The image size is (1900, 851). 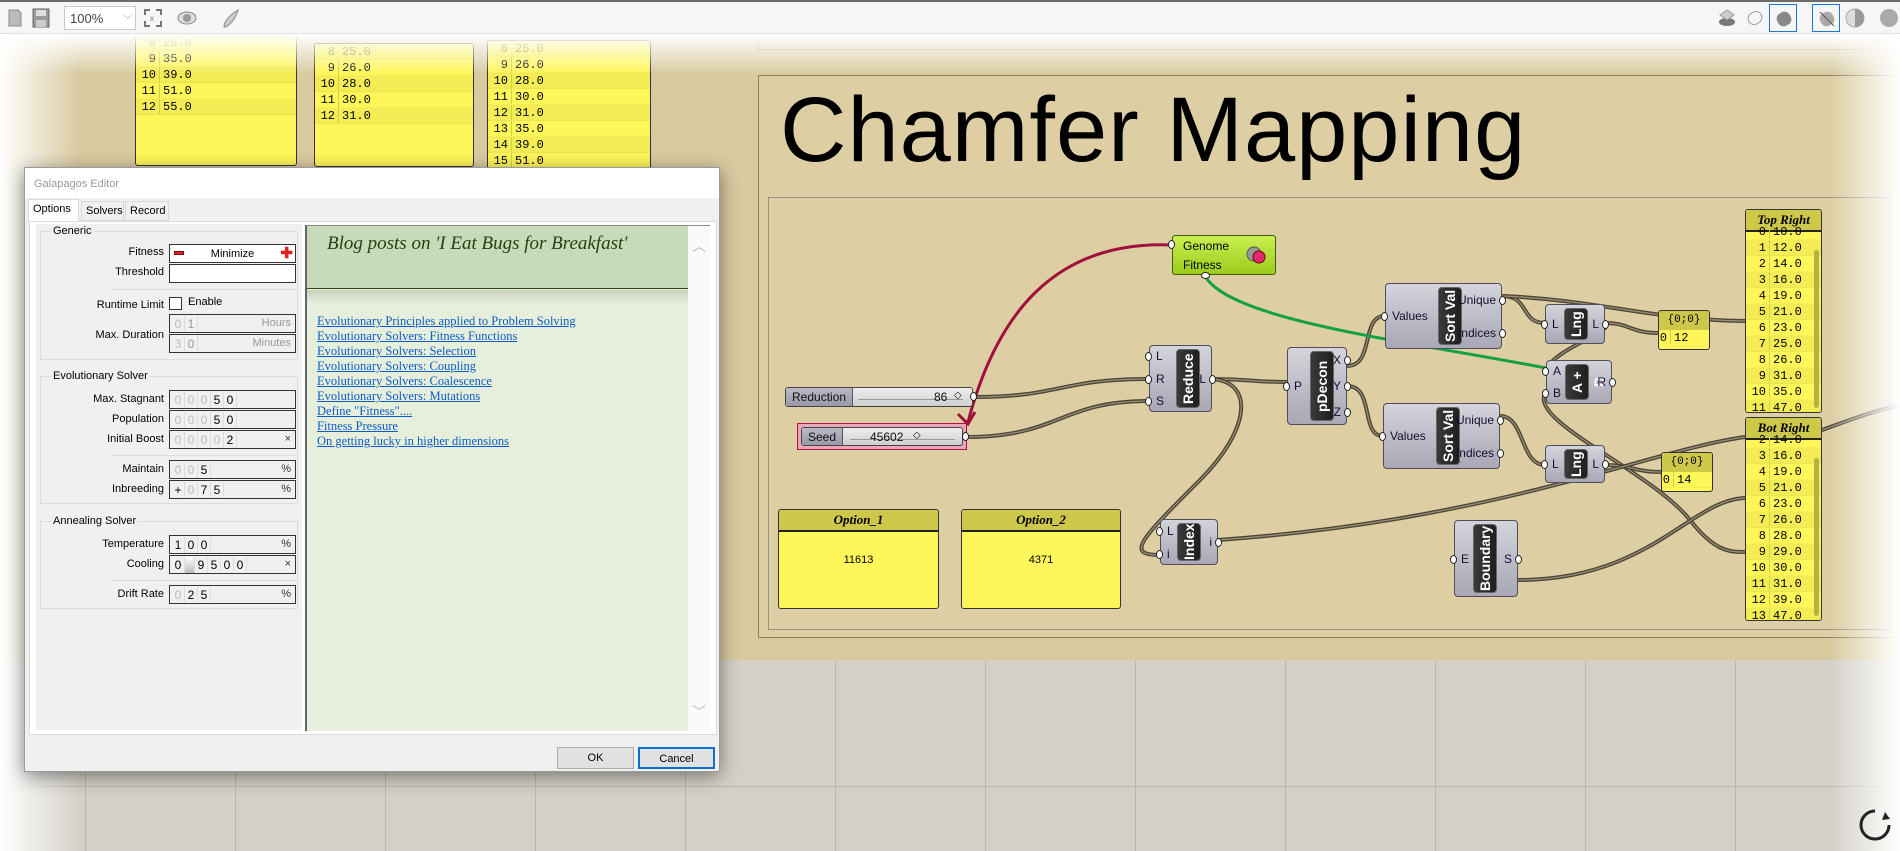 What do you see at coordinates (102, 211) in the screenshot?
I see `tab-solvers: Solvers` at bounding box center [102, 211].